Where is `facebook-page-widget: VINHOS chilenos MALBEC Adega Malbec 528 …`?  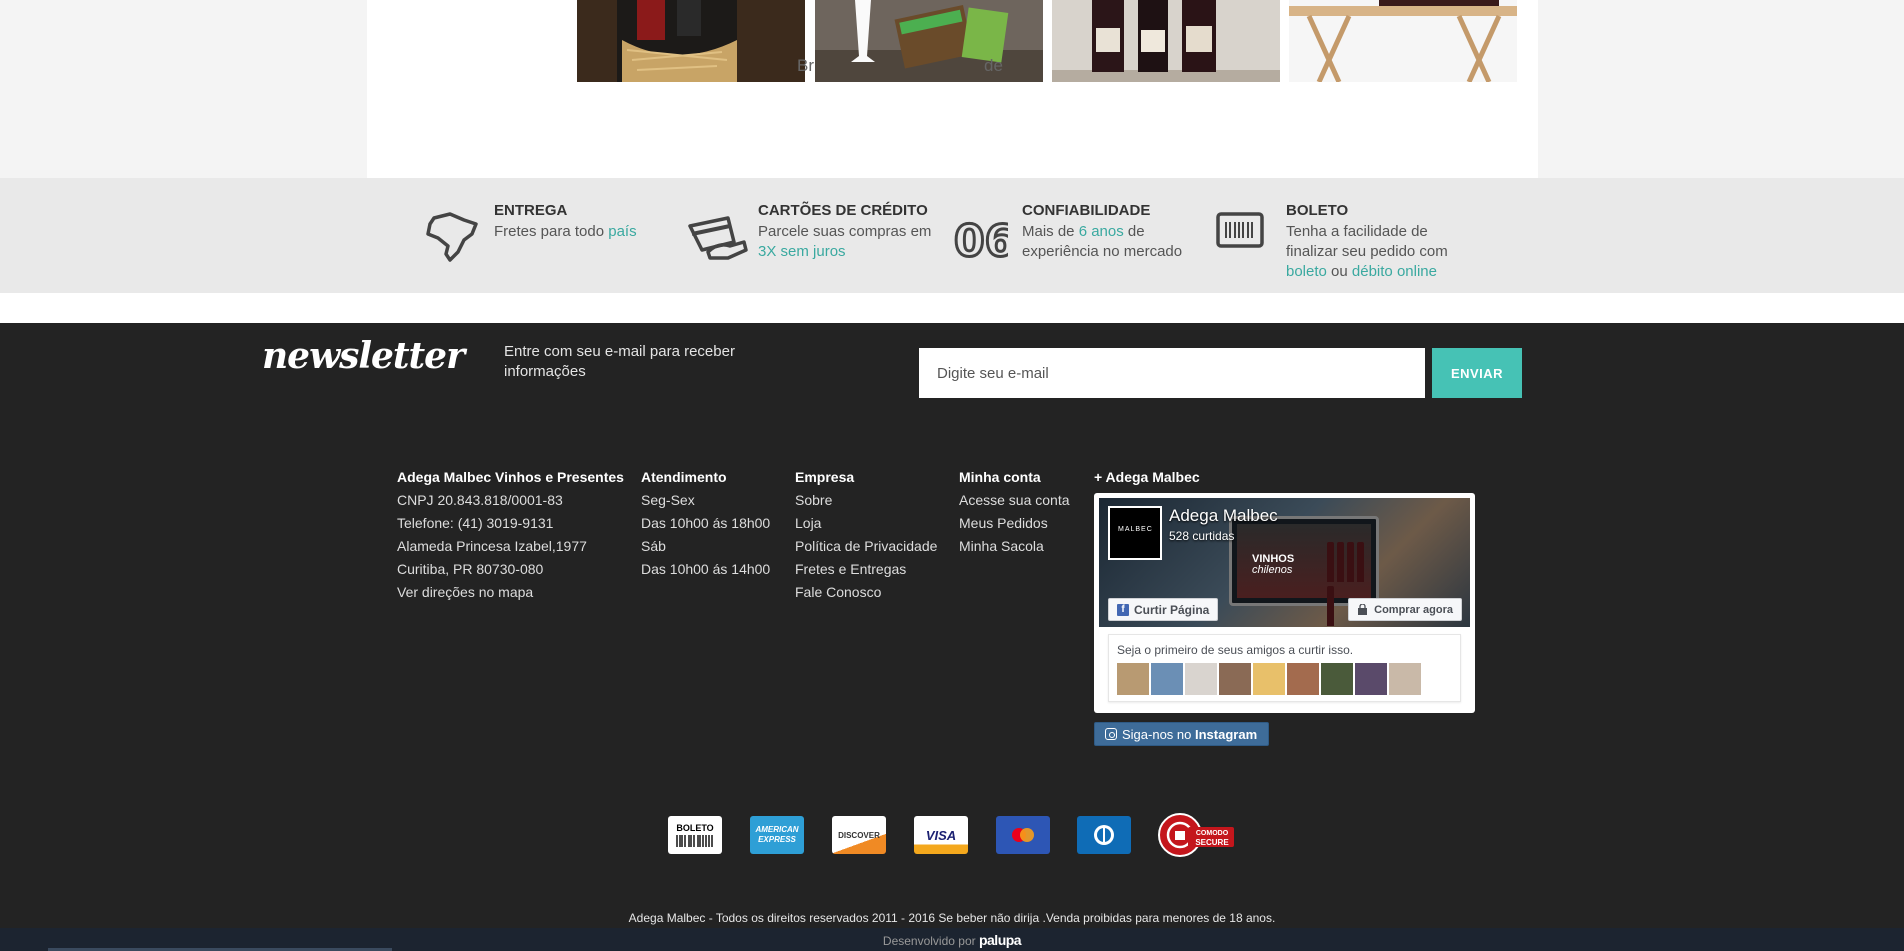 facebook-page-widget: VINHOS chilenos MALBEC Adega Malbec 528 … is located at coordinates (1284, 603).